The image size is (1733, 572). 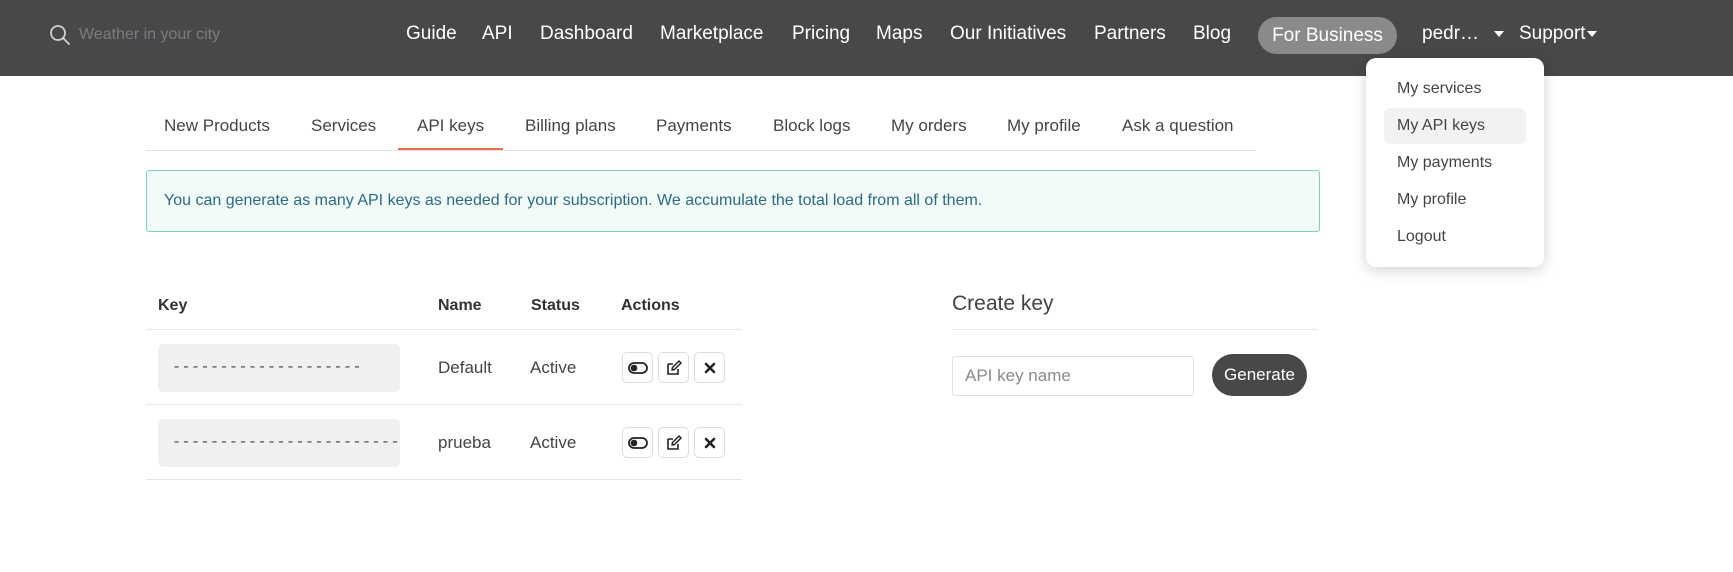 What do you see at coordinates (929, 126) in the screenshot?
I see `tab-my-orders: My orders` at bounding box center [929, 126].